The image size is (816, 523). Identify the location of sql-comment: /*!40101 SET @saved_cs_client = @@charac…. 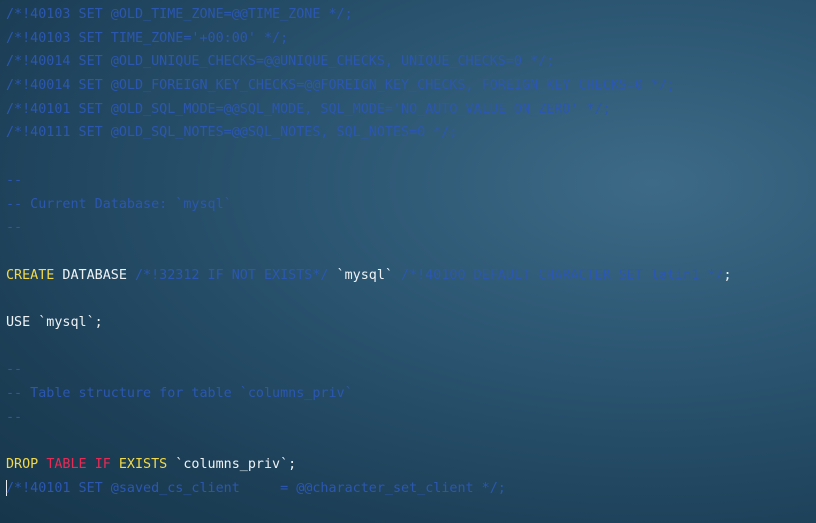
(256, 488).